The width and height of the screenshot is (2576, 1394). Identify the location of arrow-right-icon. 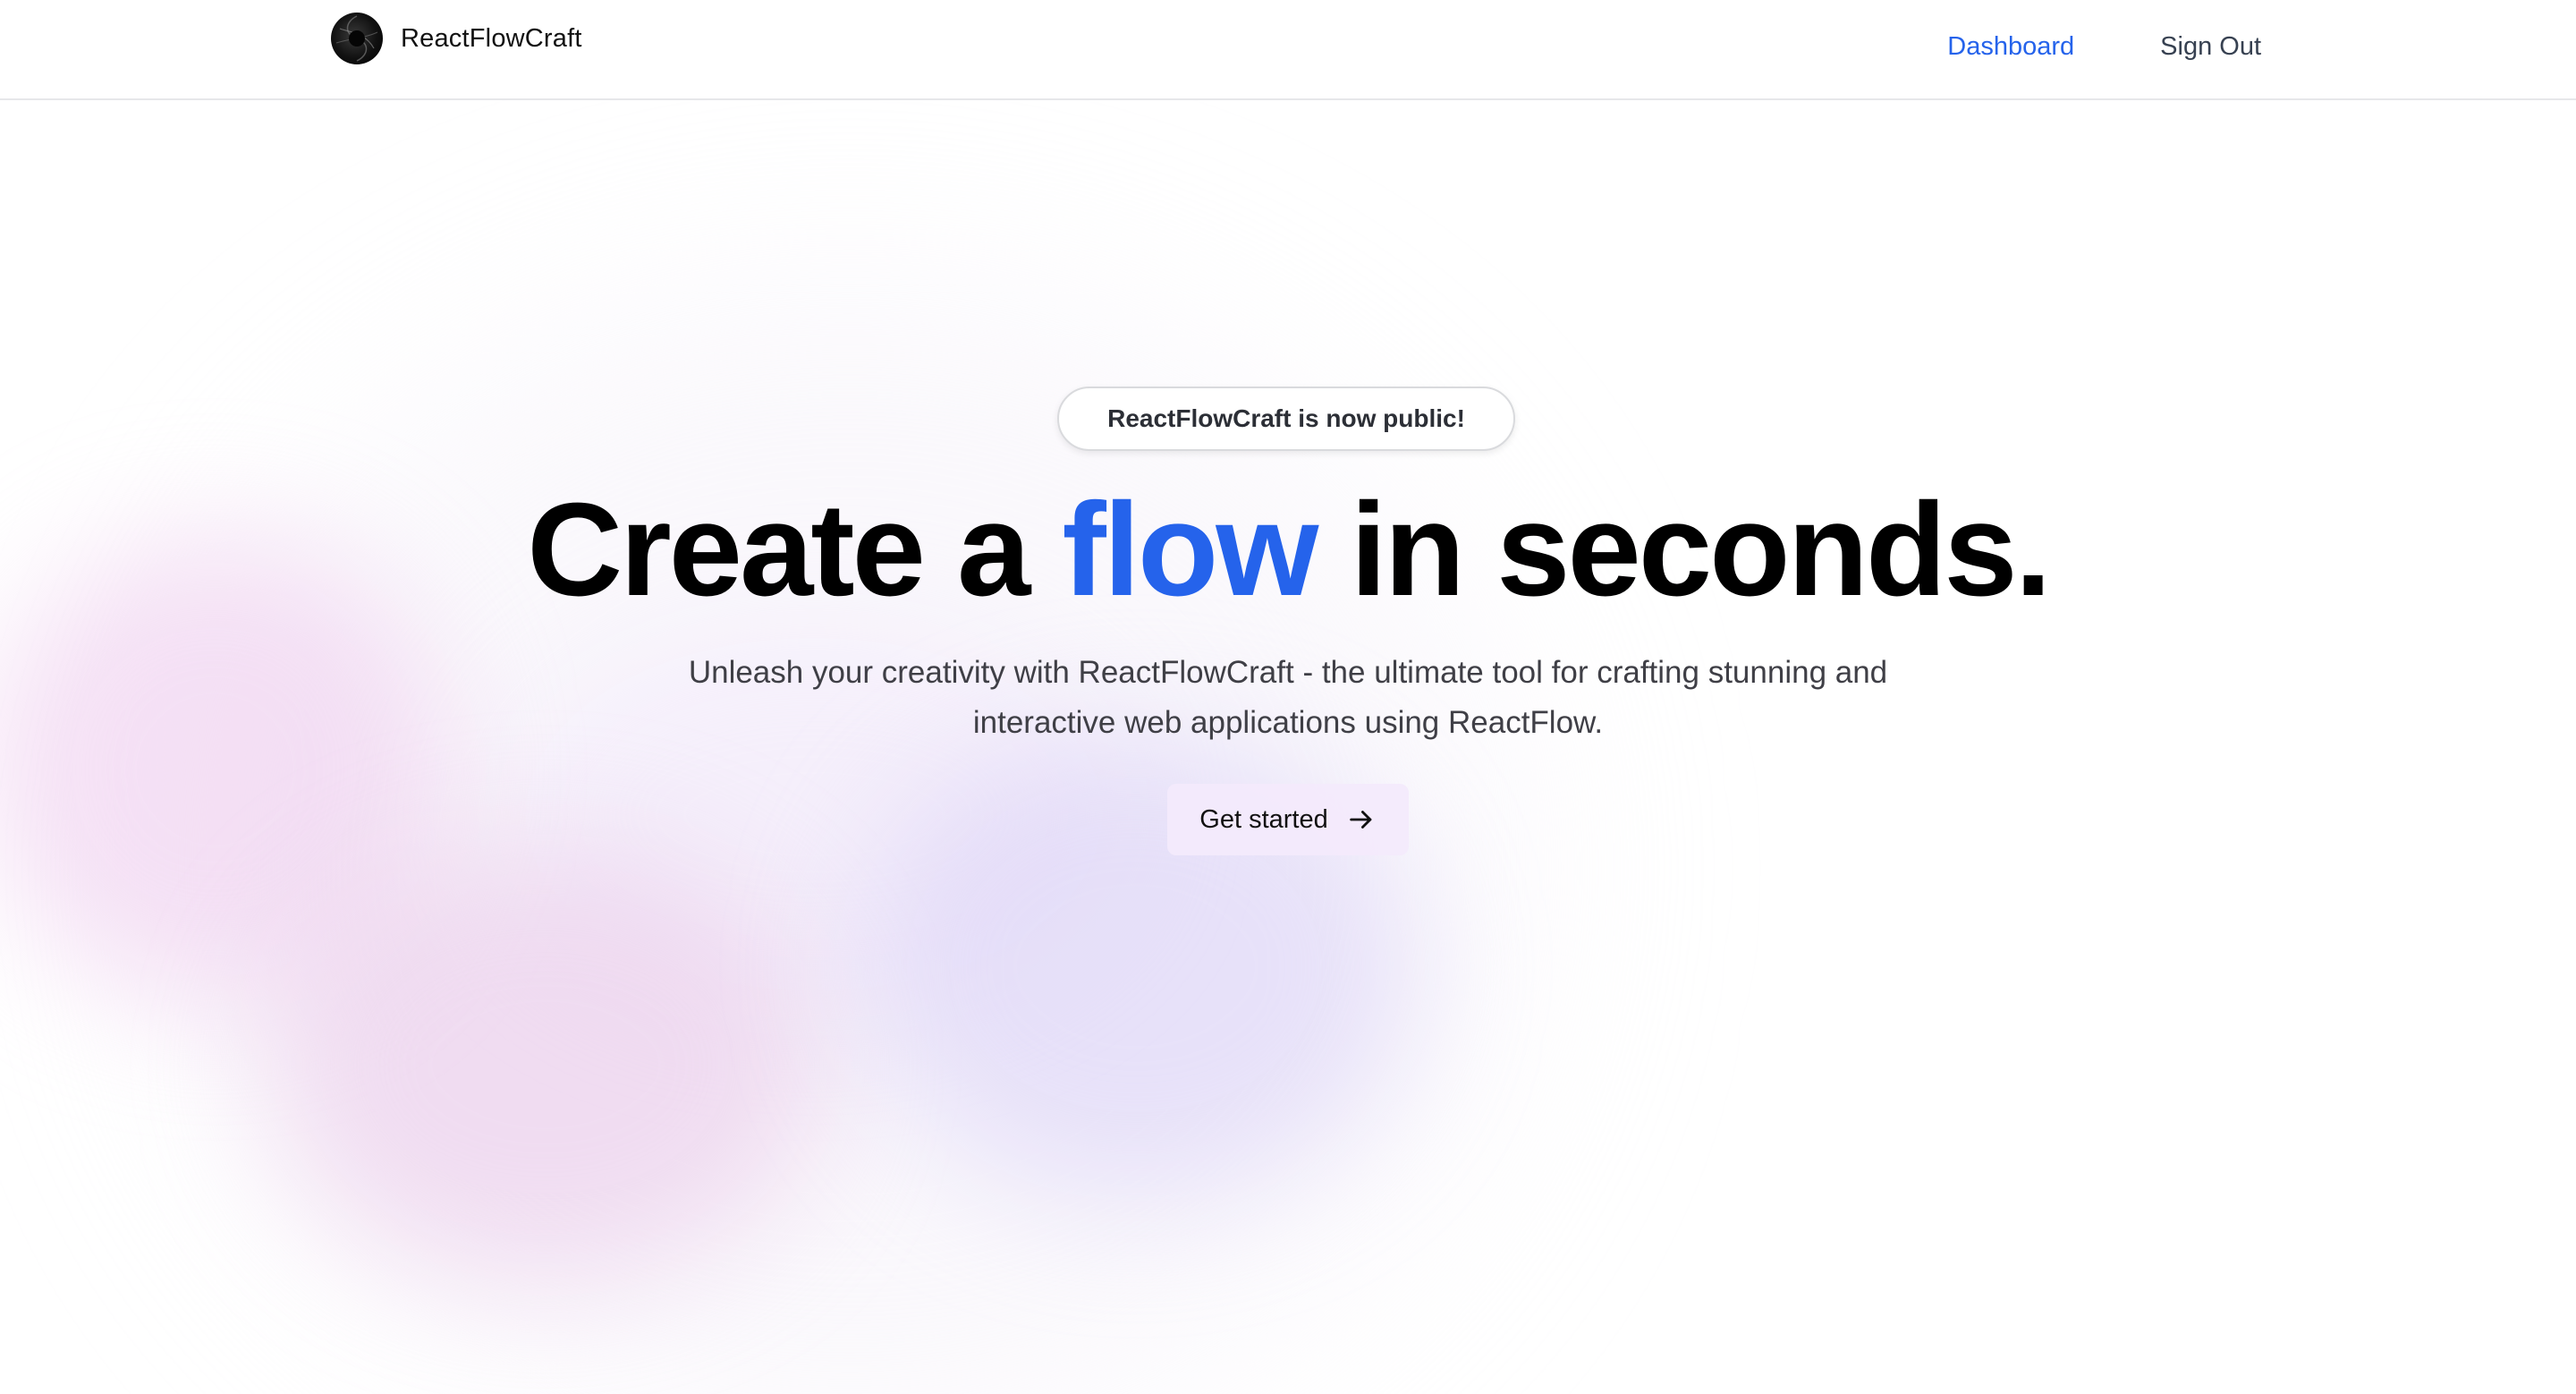
(1361, 819).